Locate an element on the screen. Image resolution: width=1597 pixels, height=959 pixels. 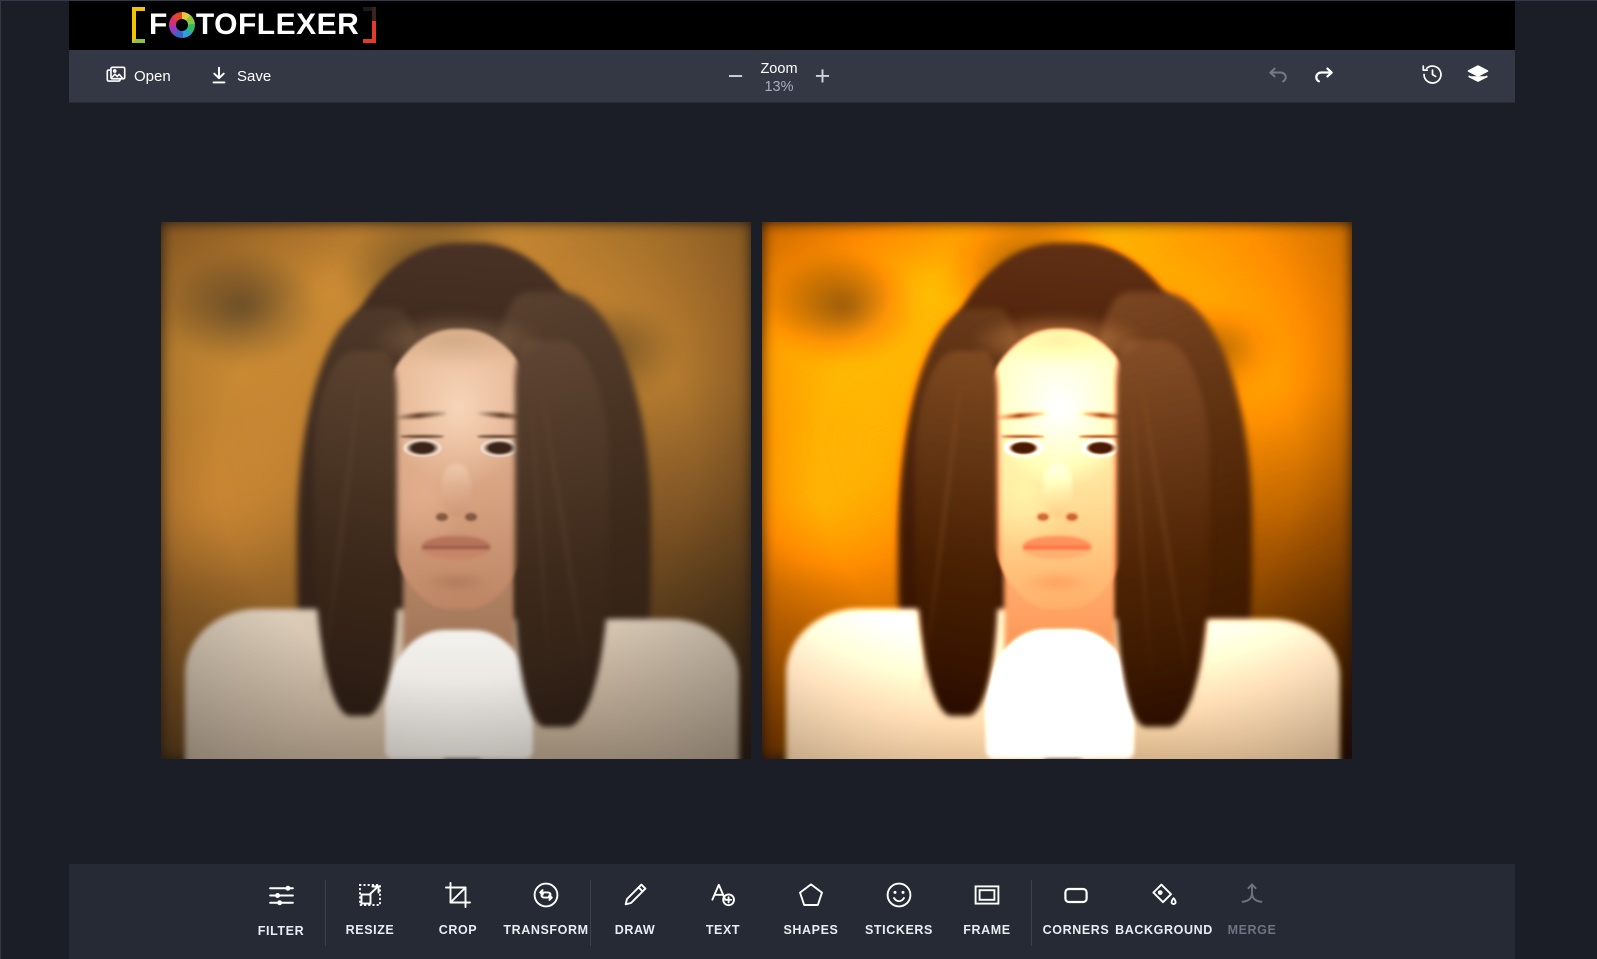
logo-wordmark: F TOFLEXER is located at coordinates (254, 25).